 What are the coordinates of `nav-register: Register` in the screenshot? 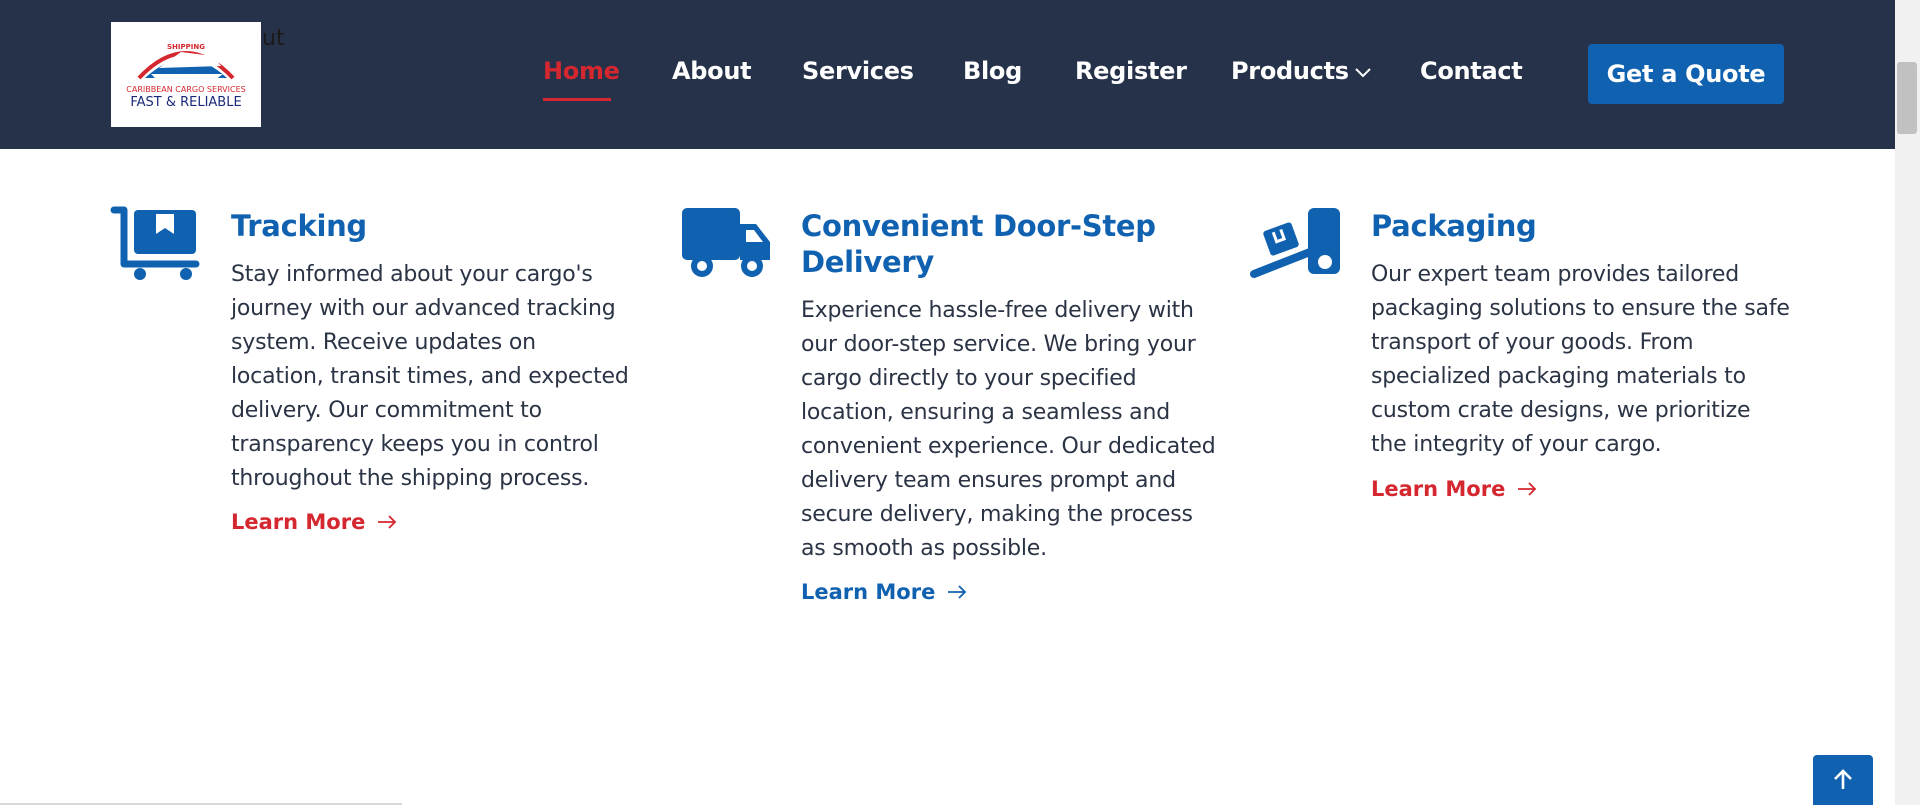 It's located at (1131, 71).